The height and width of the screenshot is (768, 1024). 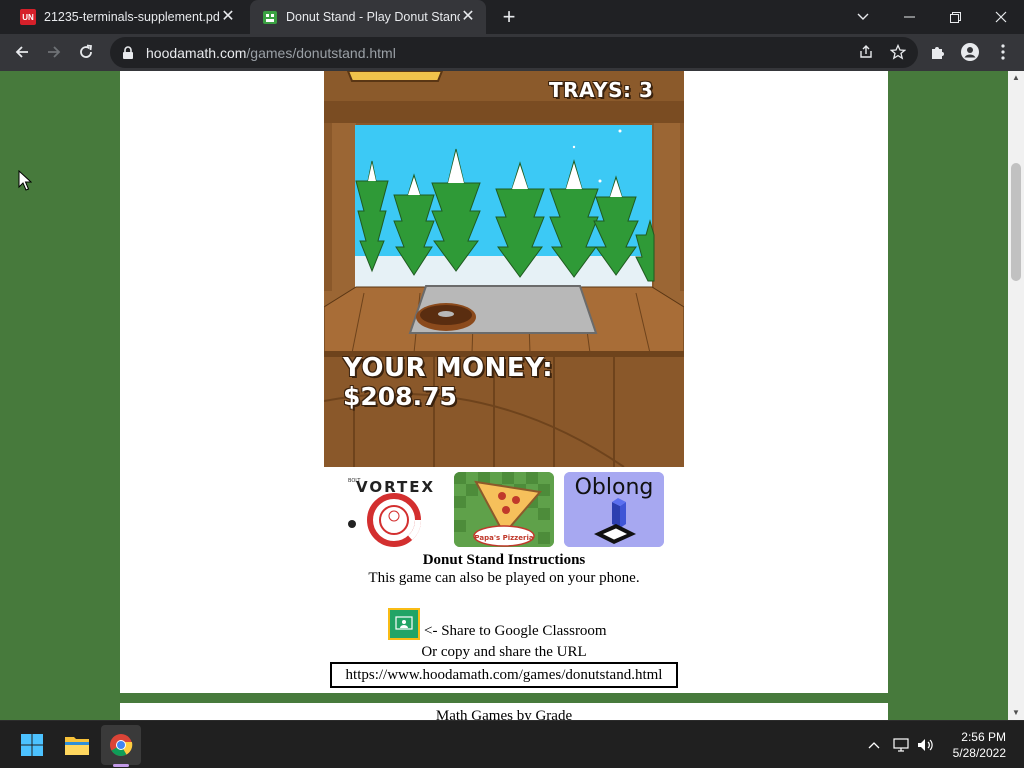 What do you see at coordinates (1016, 713) in the screenshot?
I see `scroll-down-icon: ▼` at bounding box center [1016, 713].